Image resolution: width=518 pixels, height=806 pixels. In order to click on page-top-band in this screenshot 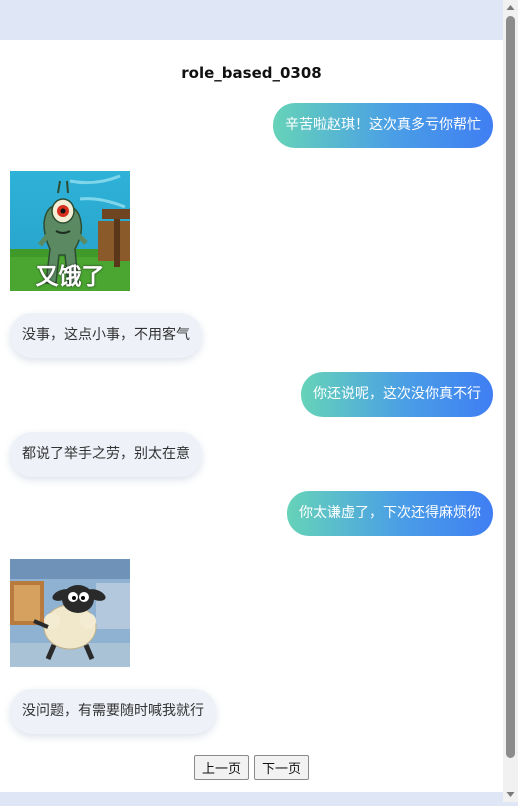, I will do `click(251, 20)`.